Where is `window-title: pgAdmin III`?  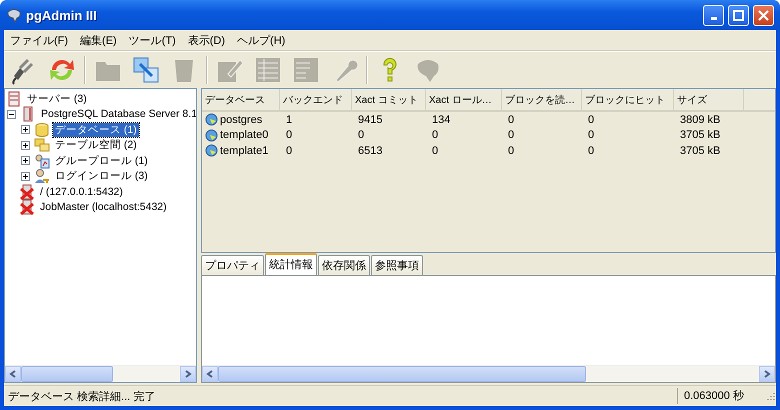
window-title: pgAdmin III is located at coordinates (62, 15).